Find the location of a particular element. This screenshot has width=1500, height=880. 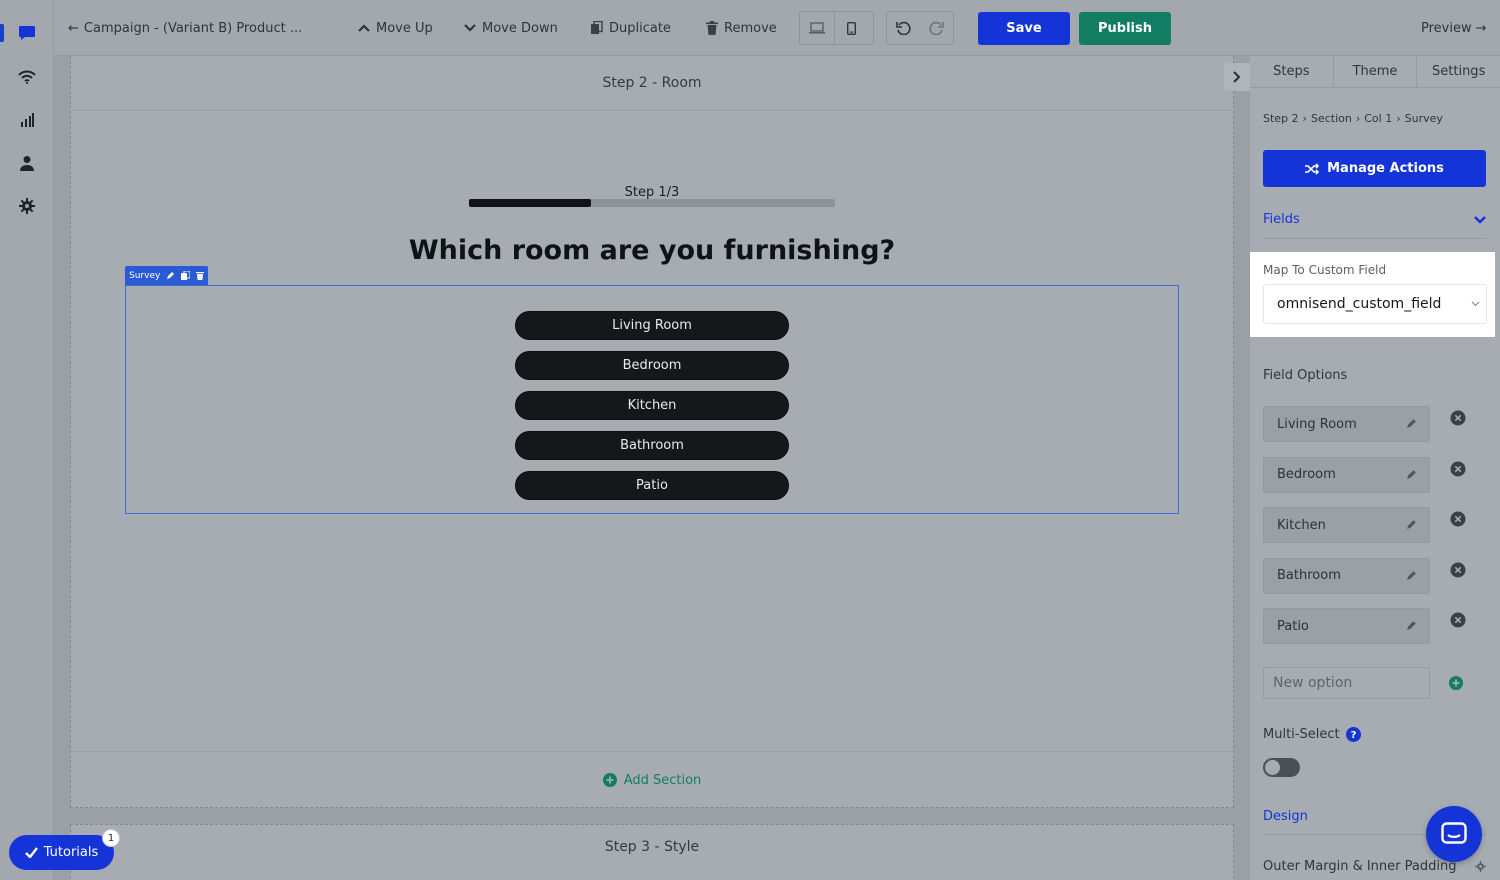

multi-select-label: Multi-Select ? is located at coordinates (1312, 734).